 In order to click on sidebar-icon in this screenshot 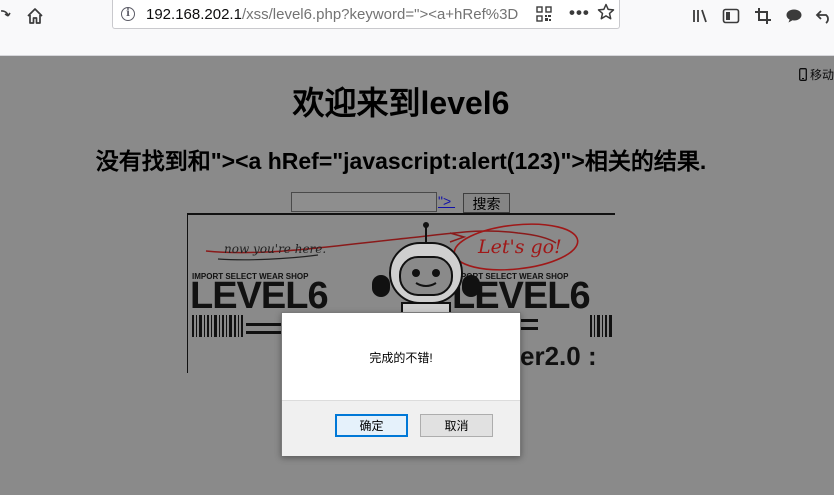, I will do `click(731, 15)`.